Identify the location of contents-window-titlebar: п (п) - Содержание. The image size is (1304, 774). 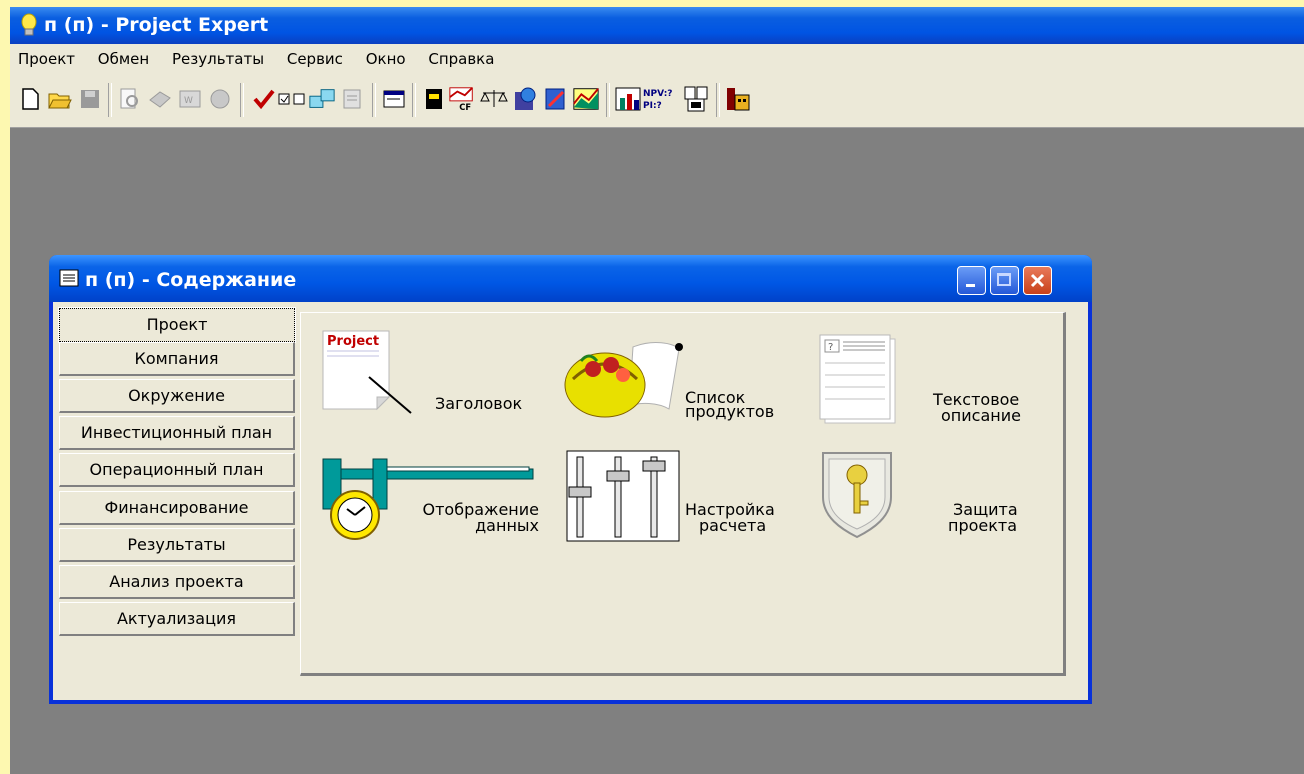
(570, 278).